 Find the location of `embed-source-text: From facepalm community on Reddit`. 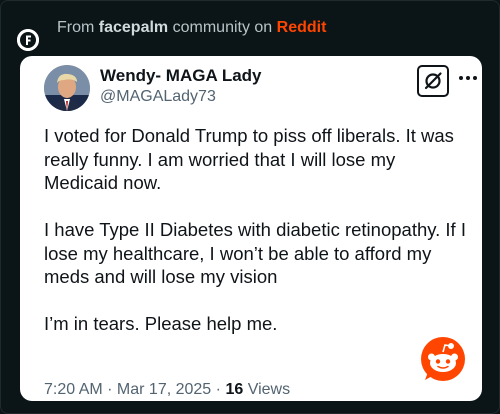

embed-source-text: From facepalm community on Reddit is located at coordinates (191, 28).